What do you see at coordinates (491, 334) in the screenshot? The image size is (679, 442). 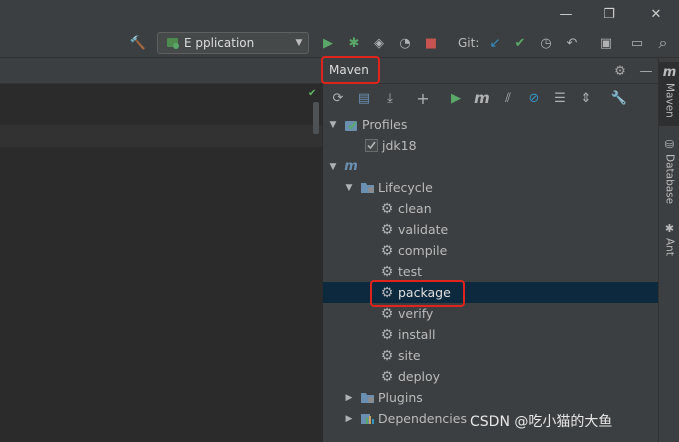 I see `lifecycle-goal-install: ⚙ install` at bounding box center [491, 334].